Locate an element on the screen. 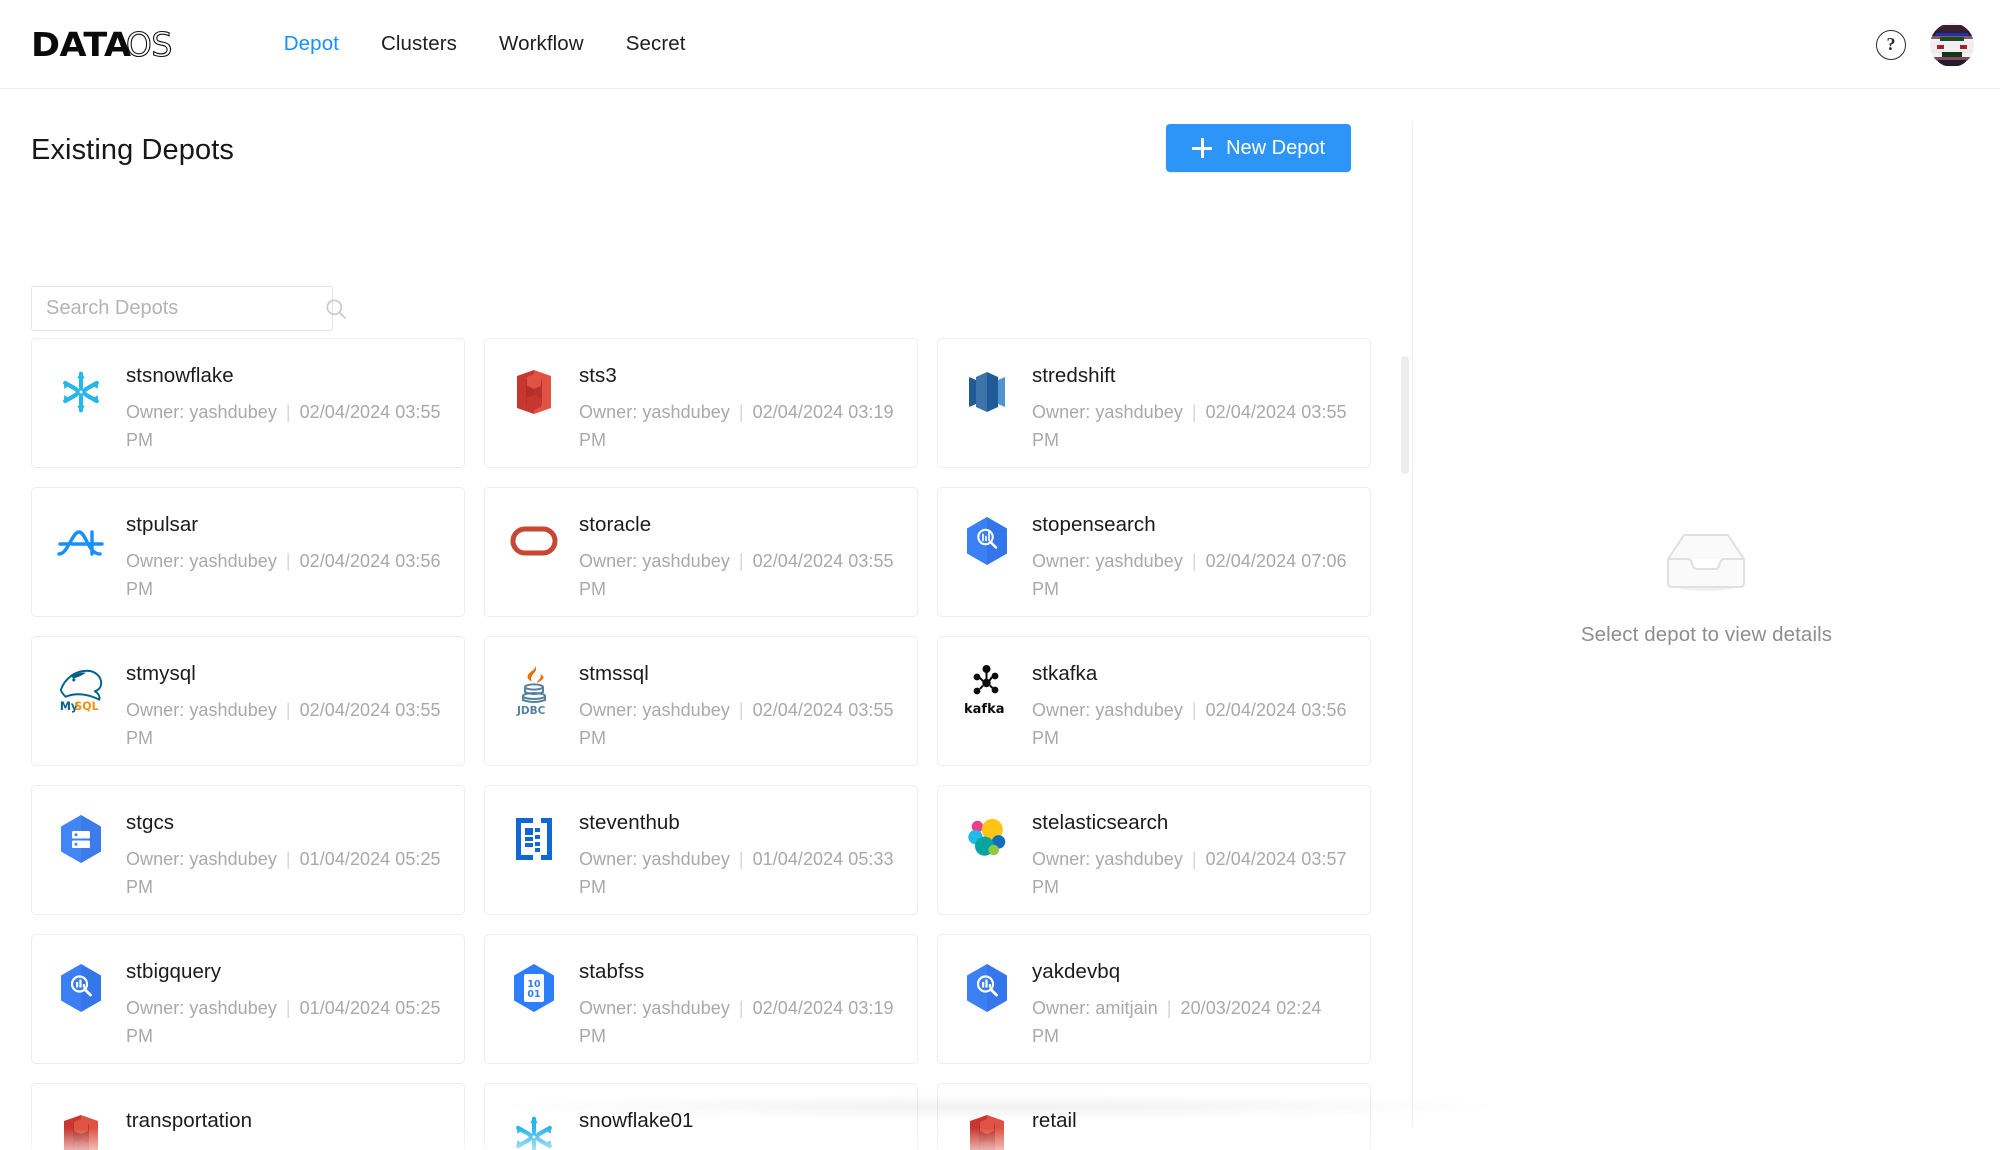 Image resolution: width=2000 pixels, height=1150 pixels. nav-item-workflow: Workflow is located at coordinates (541, 44).